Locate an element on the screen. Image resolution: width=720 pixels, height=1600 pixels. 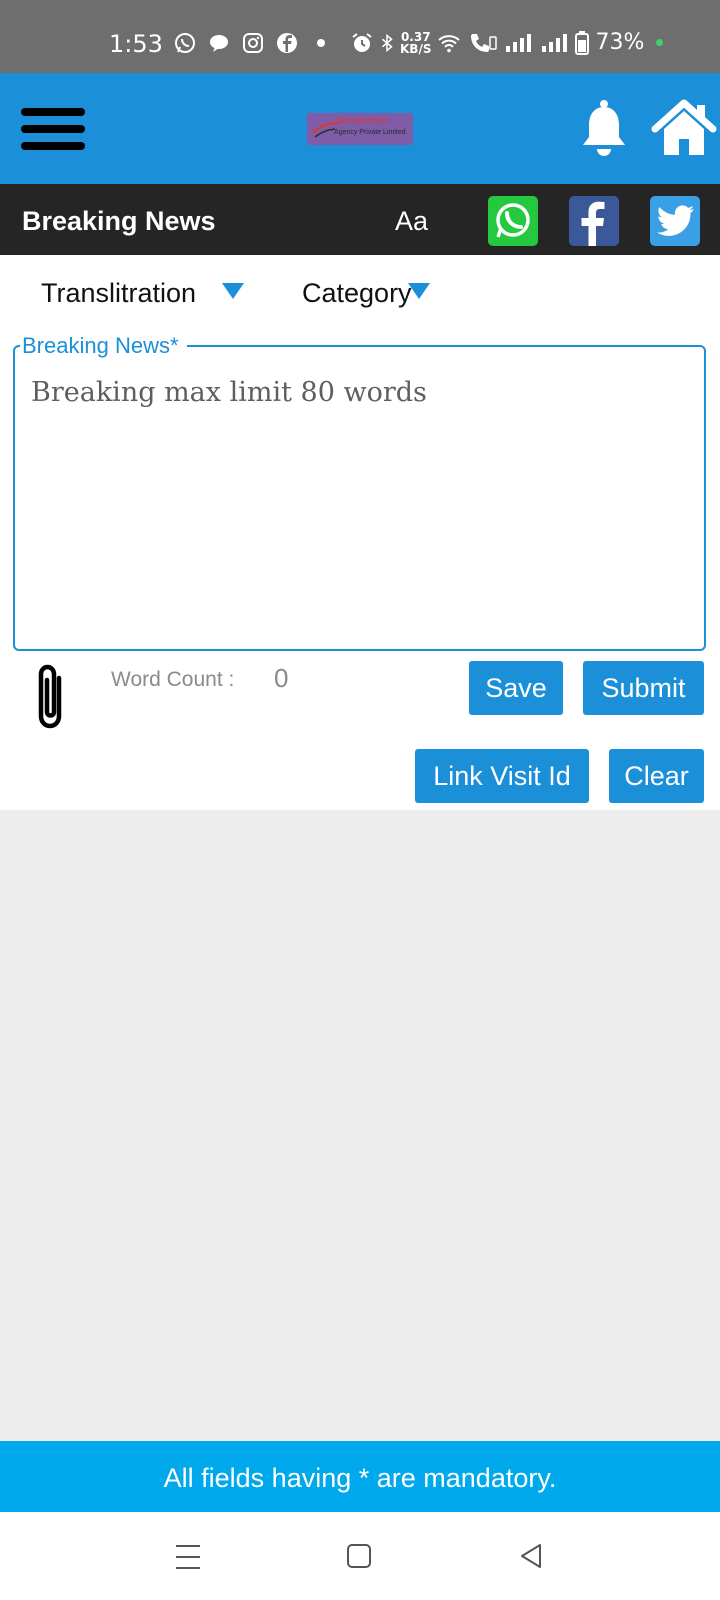
page-title: Breaking News is located at coordinates (119, 221).